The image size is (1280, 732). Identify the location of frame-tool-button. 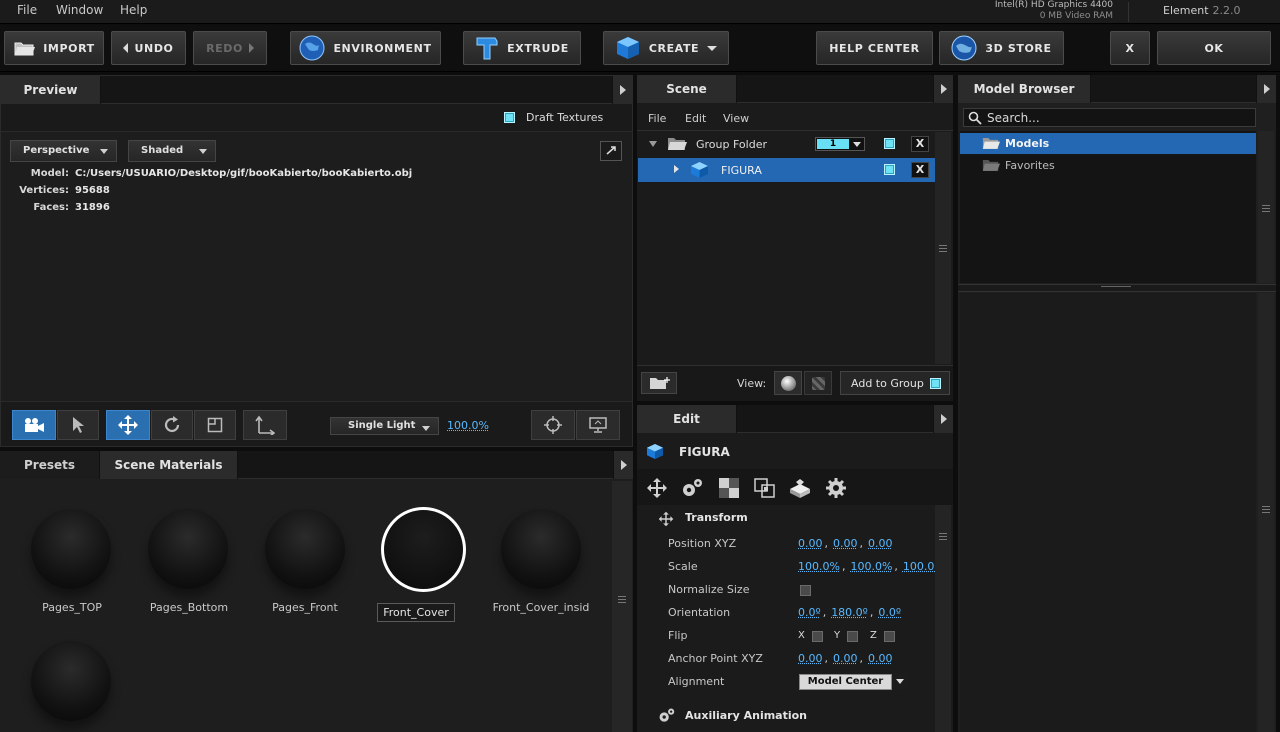
(215, 425).